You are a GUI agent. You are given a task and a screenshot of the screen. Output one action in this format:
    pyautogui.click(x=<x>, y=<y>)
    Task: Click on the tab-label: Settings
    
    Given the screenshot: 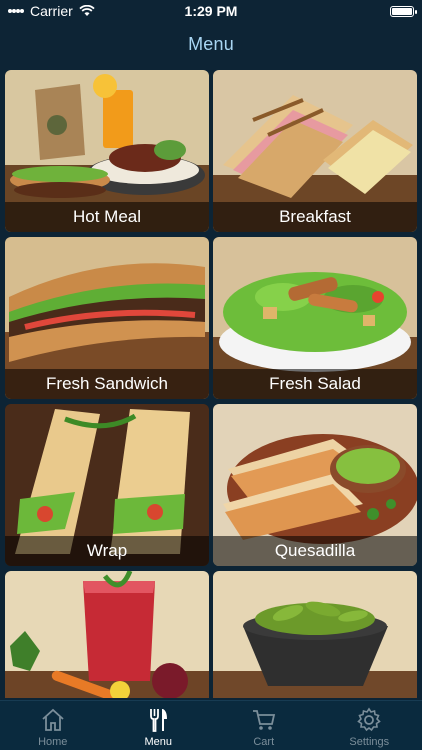 What is the action you would take?
    pyautogui.click(x=369, y=742)
    